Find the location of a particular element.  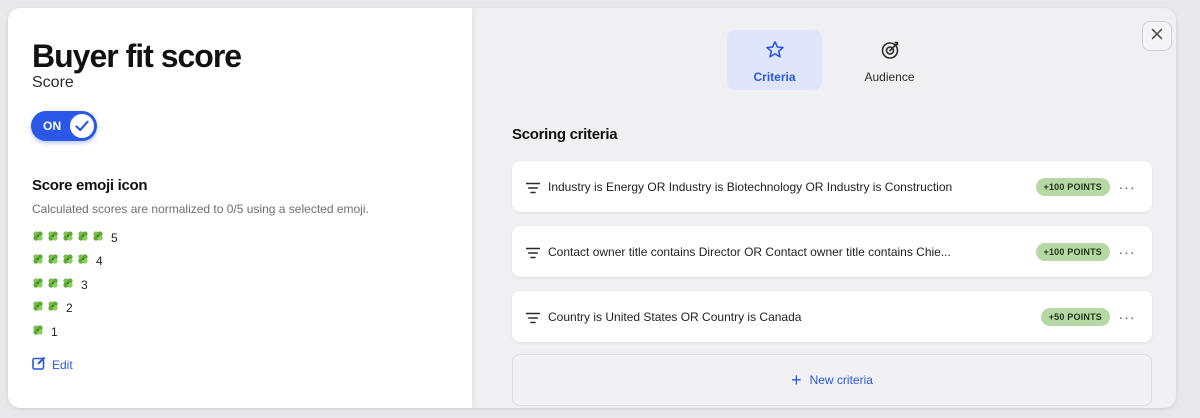

page-subtitle: Score is located at coordinates (53, 82).